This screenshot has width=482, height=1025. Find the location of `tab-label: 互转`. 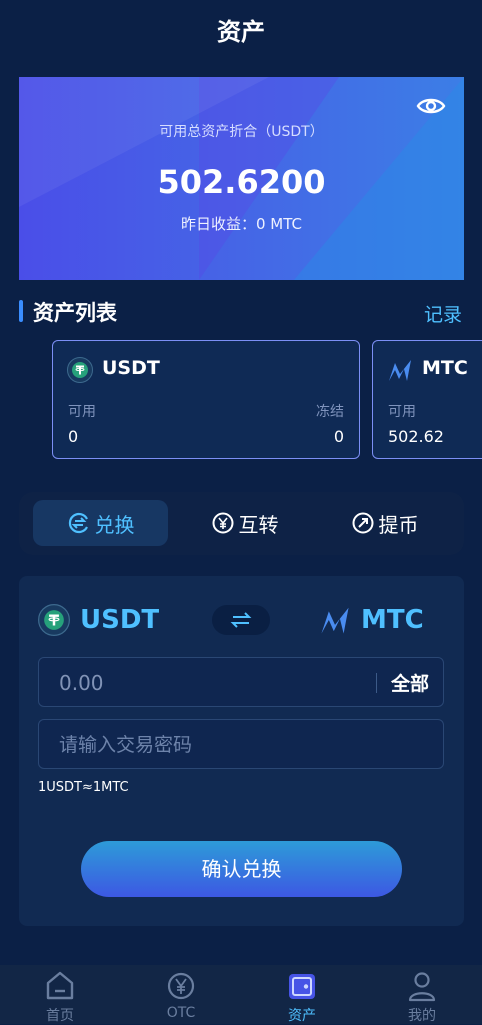

tab-label: 互转 is located at coordinates (258, 524).